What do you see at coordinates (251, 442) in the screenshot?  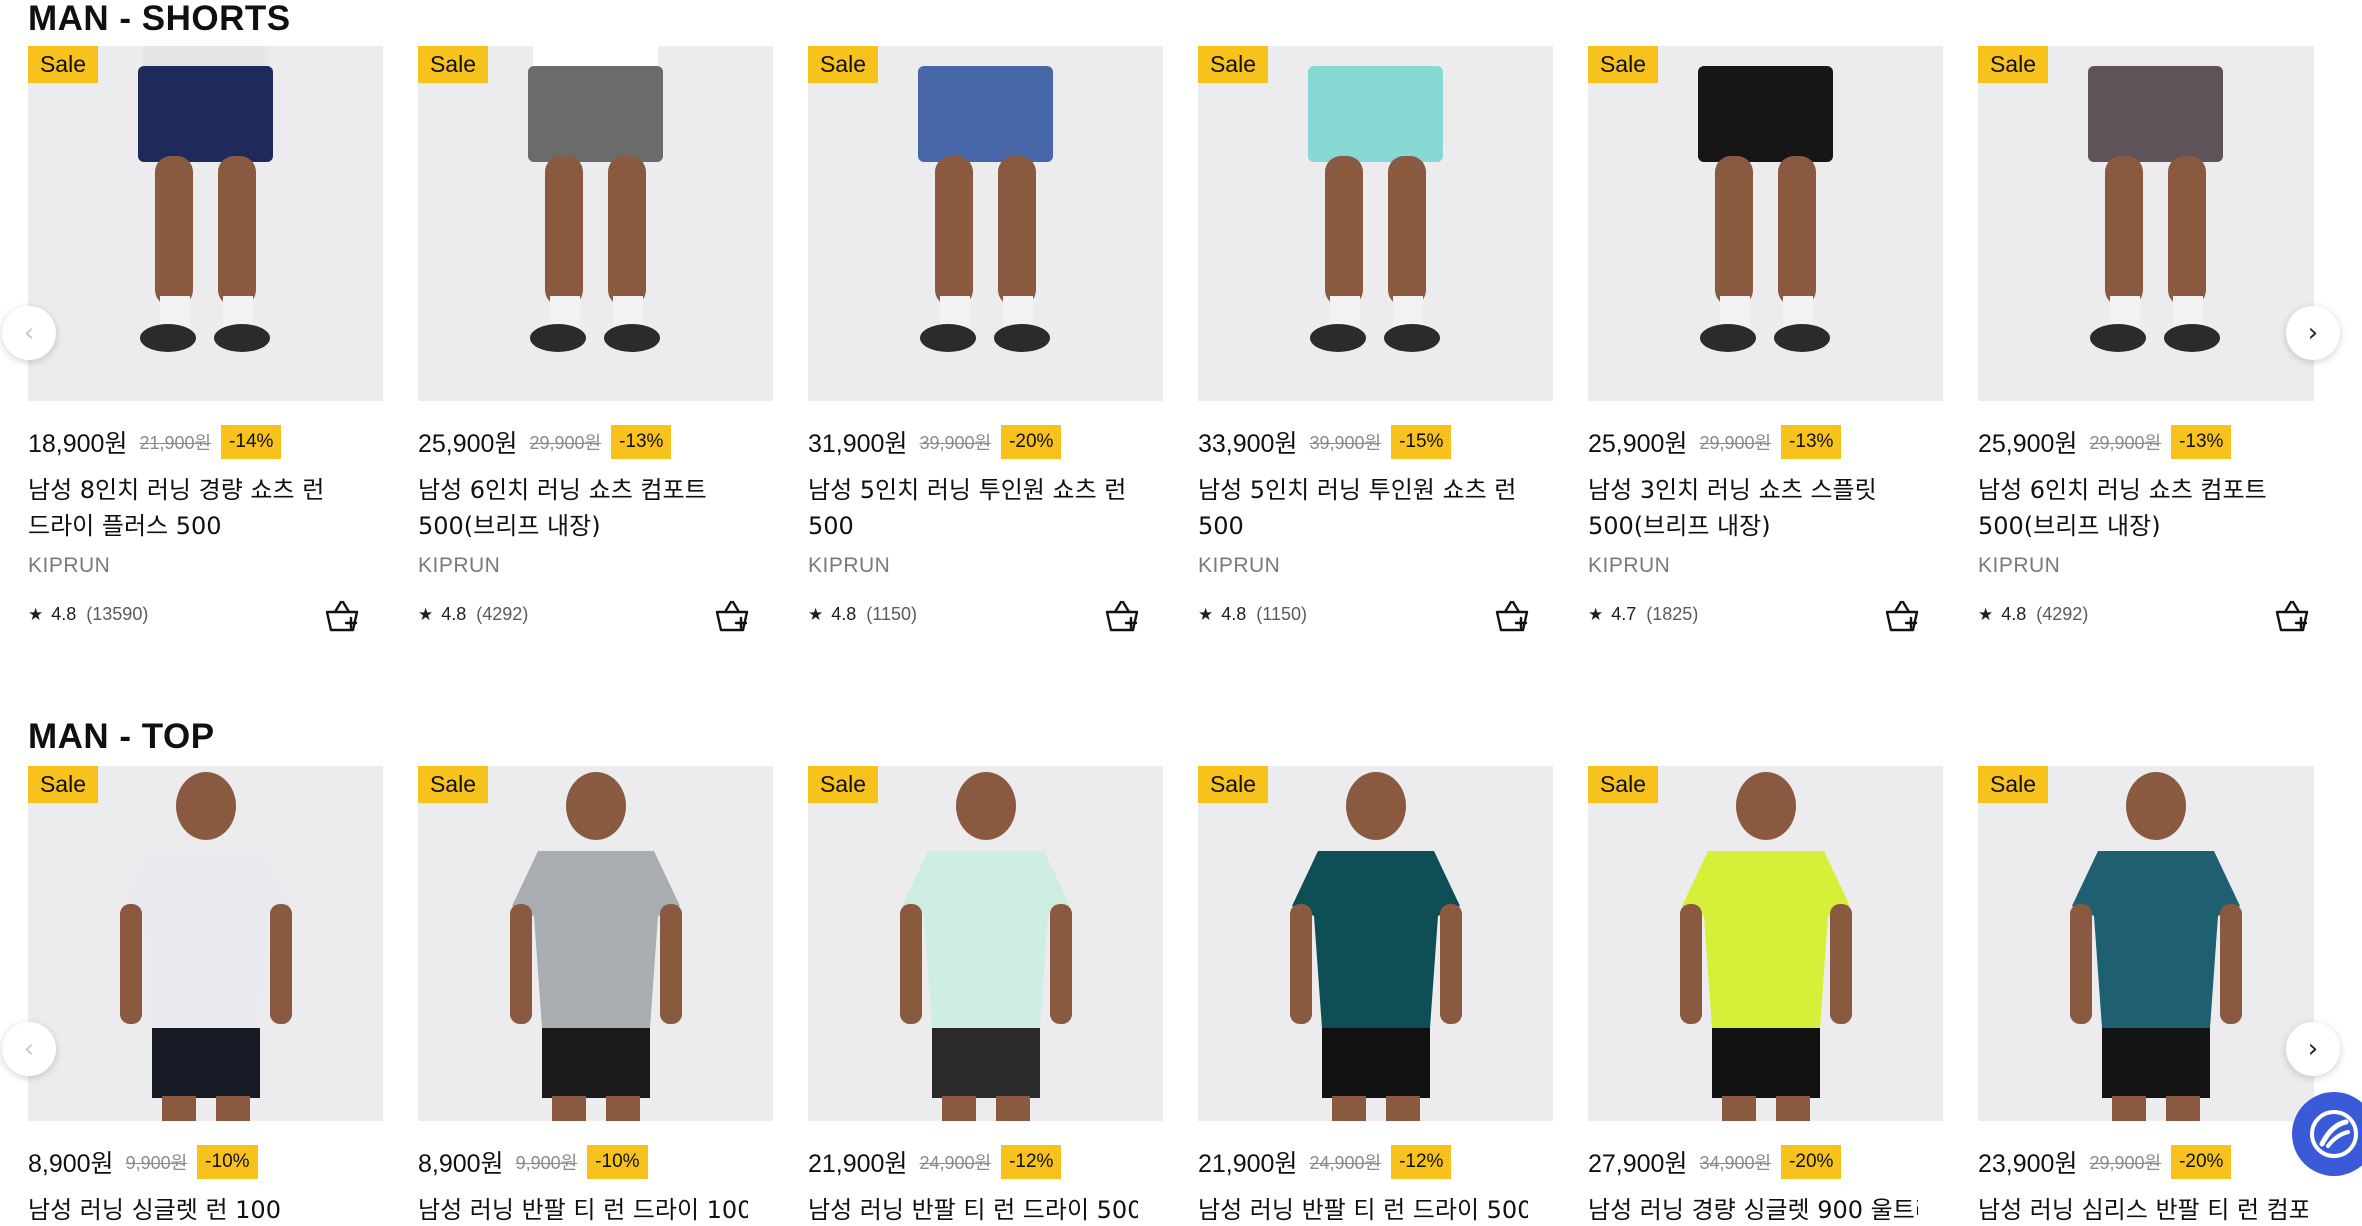 I see `discount-badge: -14%` at bounding box center [251, 442].